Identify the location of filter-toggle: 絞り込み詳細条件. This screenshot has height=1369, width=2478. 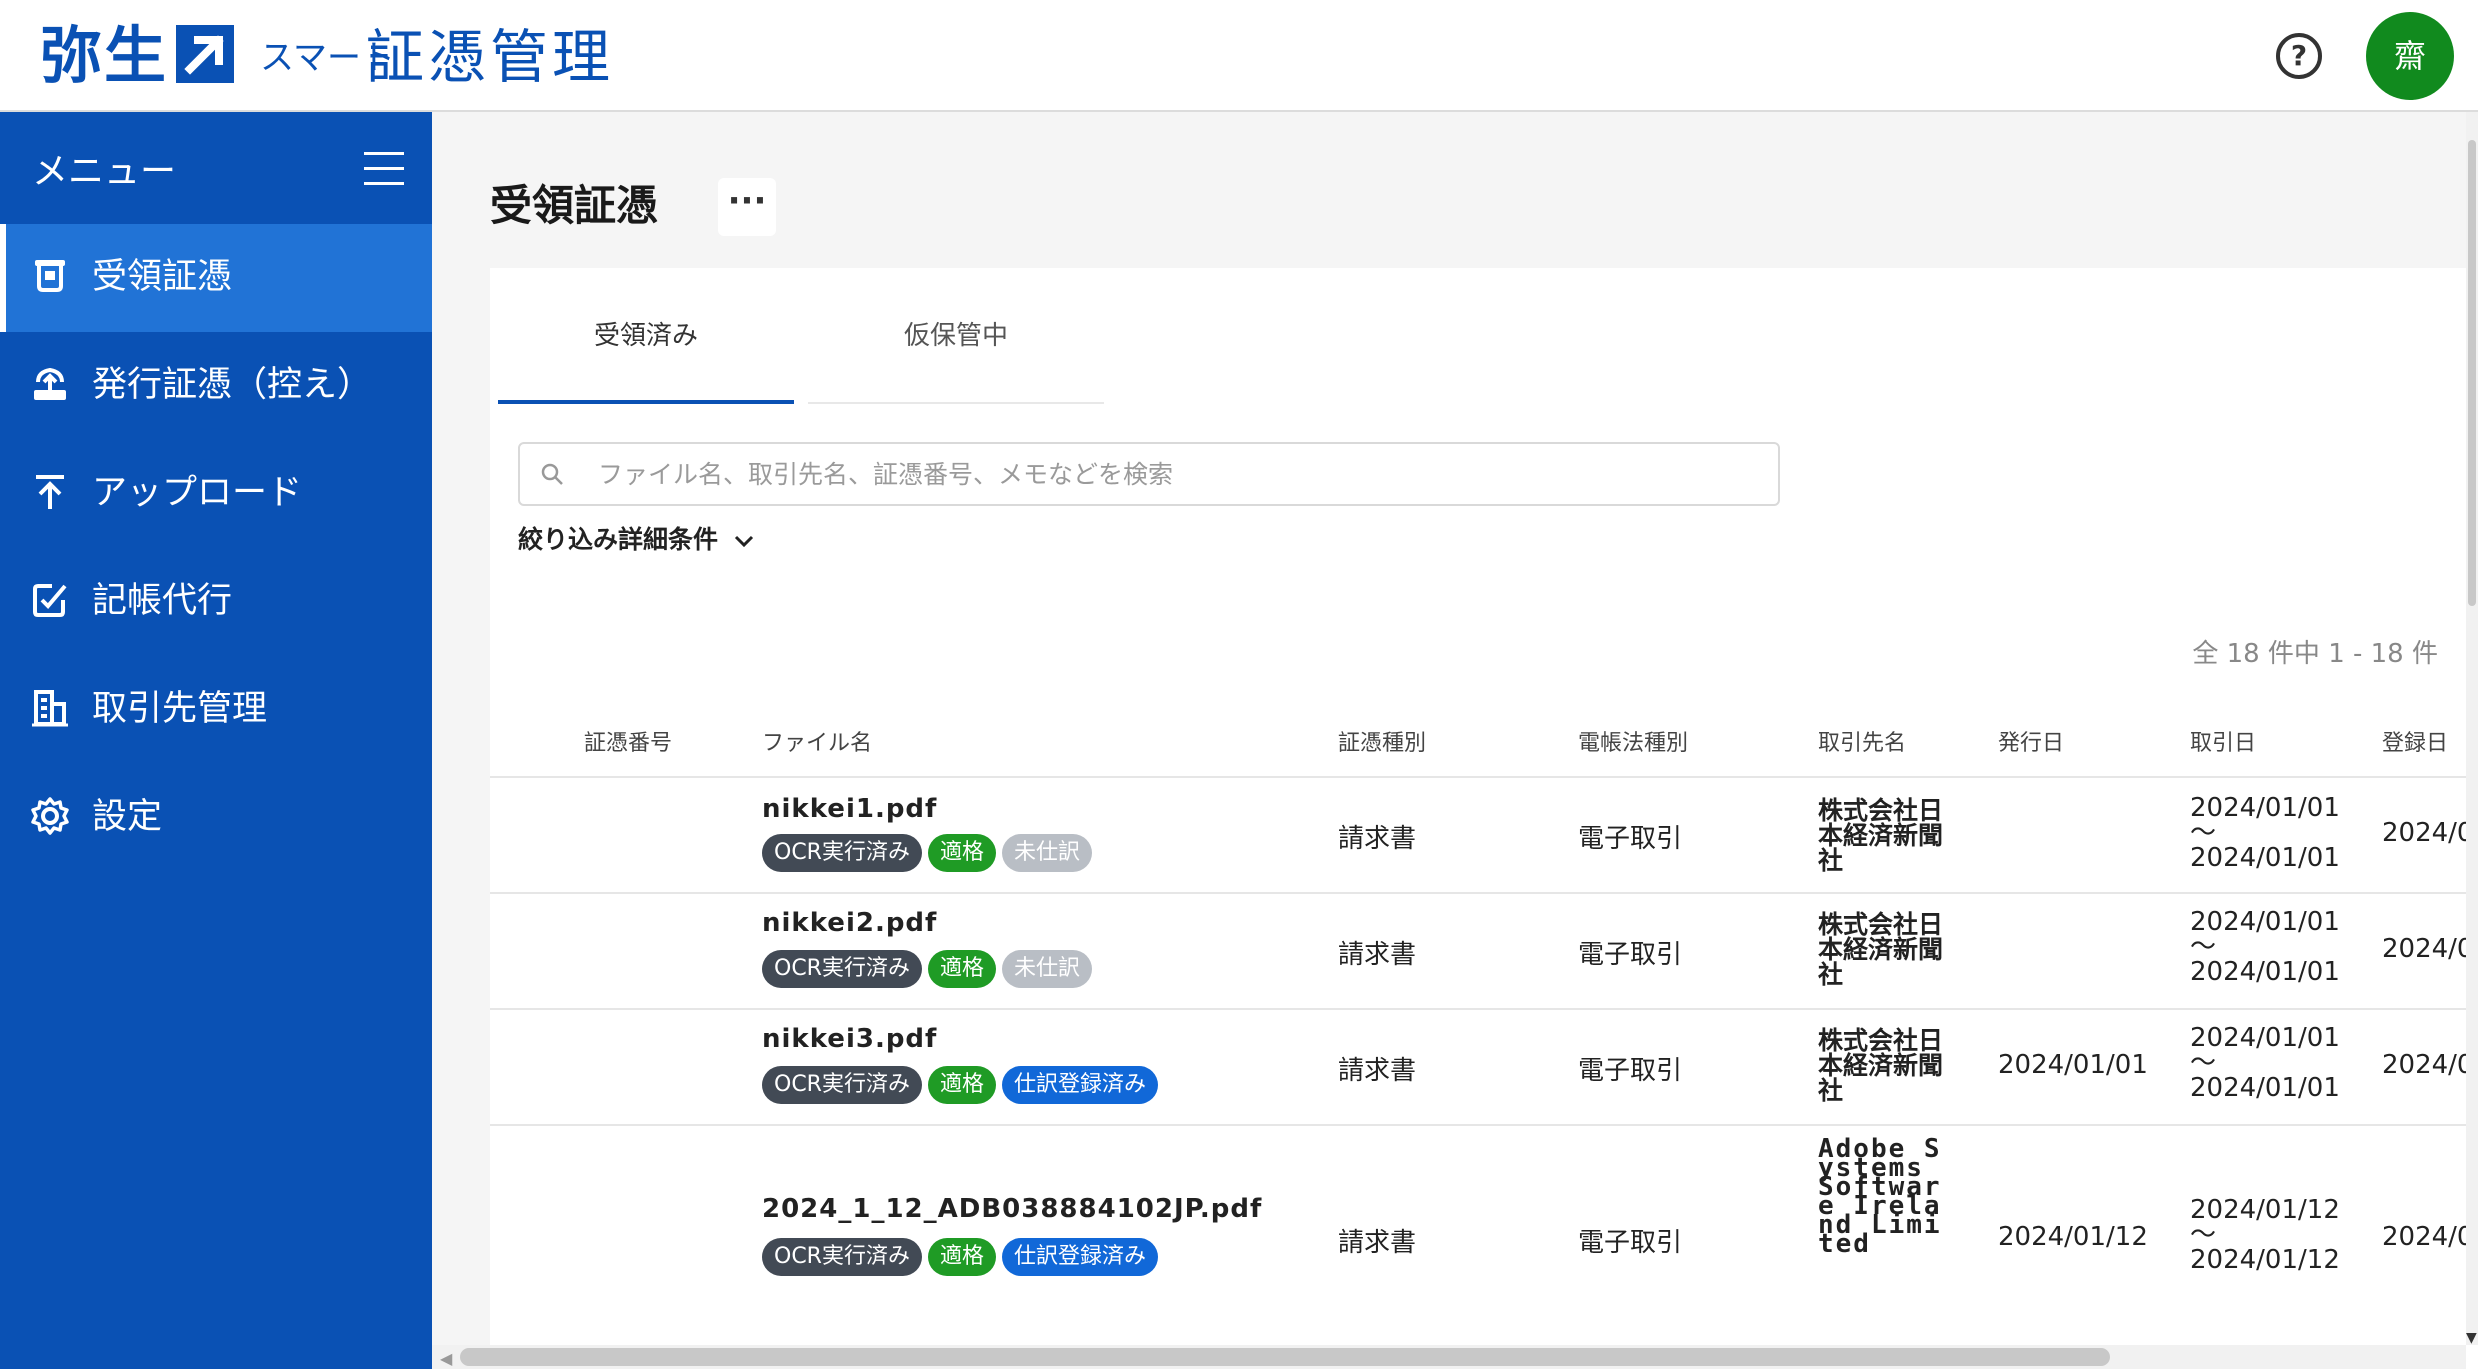
(636, 540).